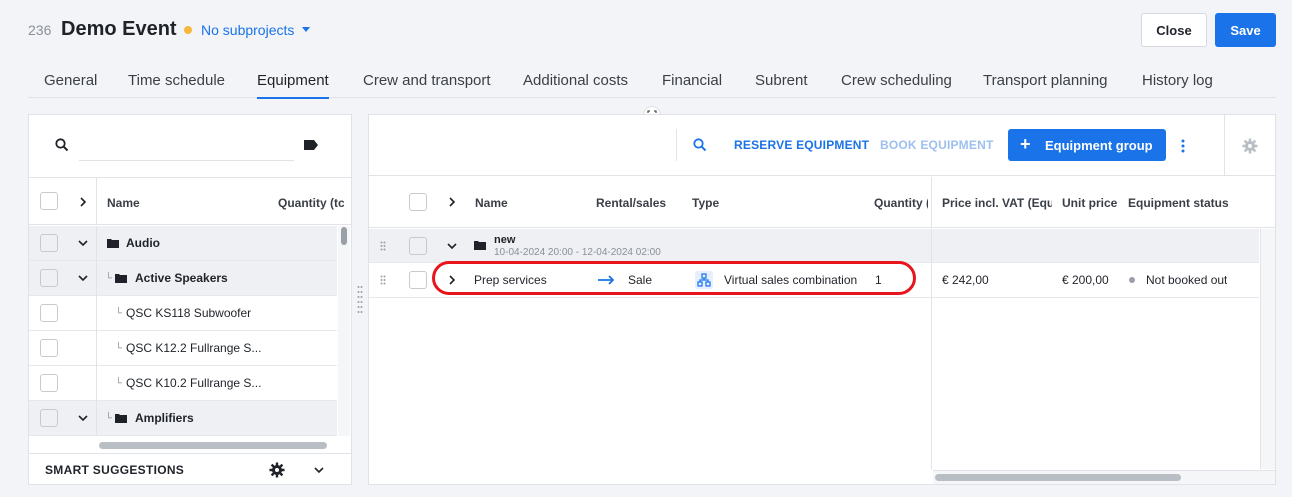  I want to click on column-header-price-incl-vat: Price incl. VAT (Equi, so click(997, 203).